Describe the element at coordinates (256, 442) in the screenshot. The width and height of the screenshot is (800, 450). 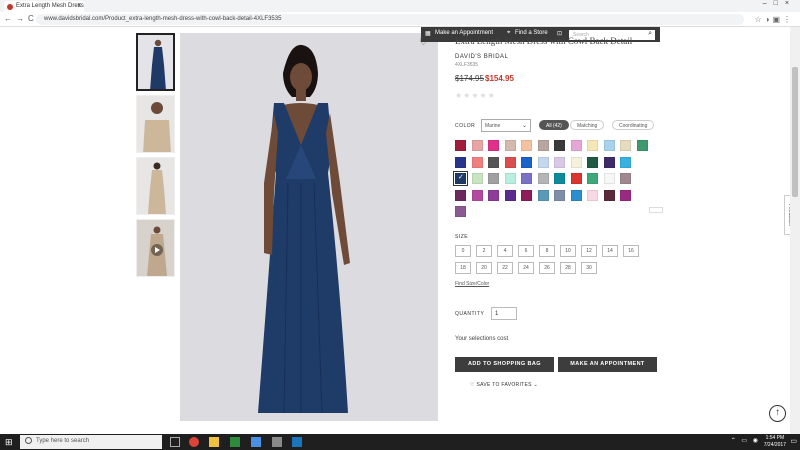
I see `dropbox-icon` at that location.